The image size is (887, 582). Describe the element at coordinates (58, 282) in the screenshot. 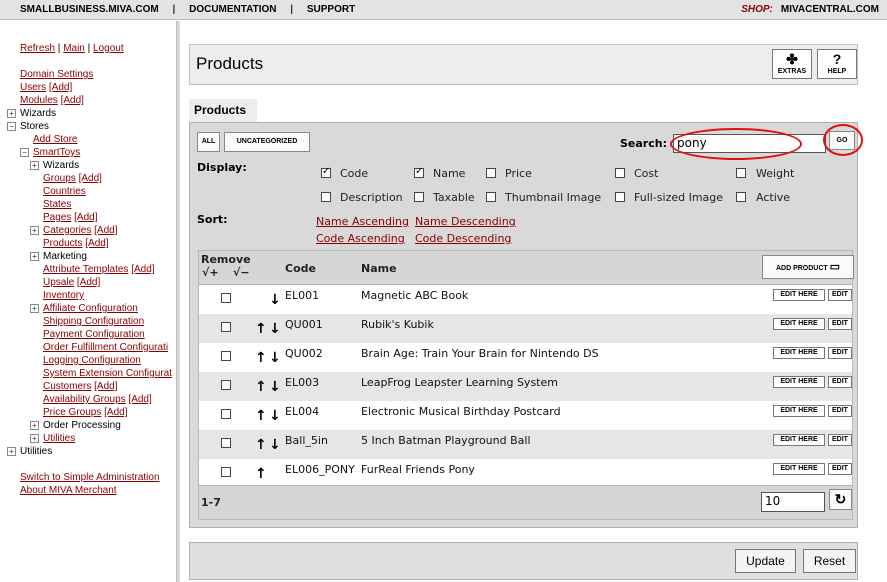

I see `sidebar-item-label: Upsale` at that location.